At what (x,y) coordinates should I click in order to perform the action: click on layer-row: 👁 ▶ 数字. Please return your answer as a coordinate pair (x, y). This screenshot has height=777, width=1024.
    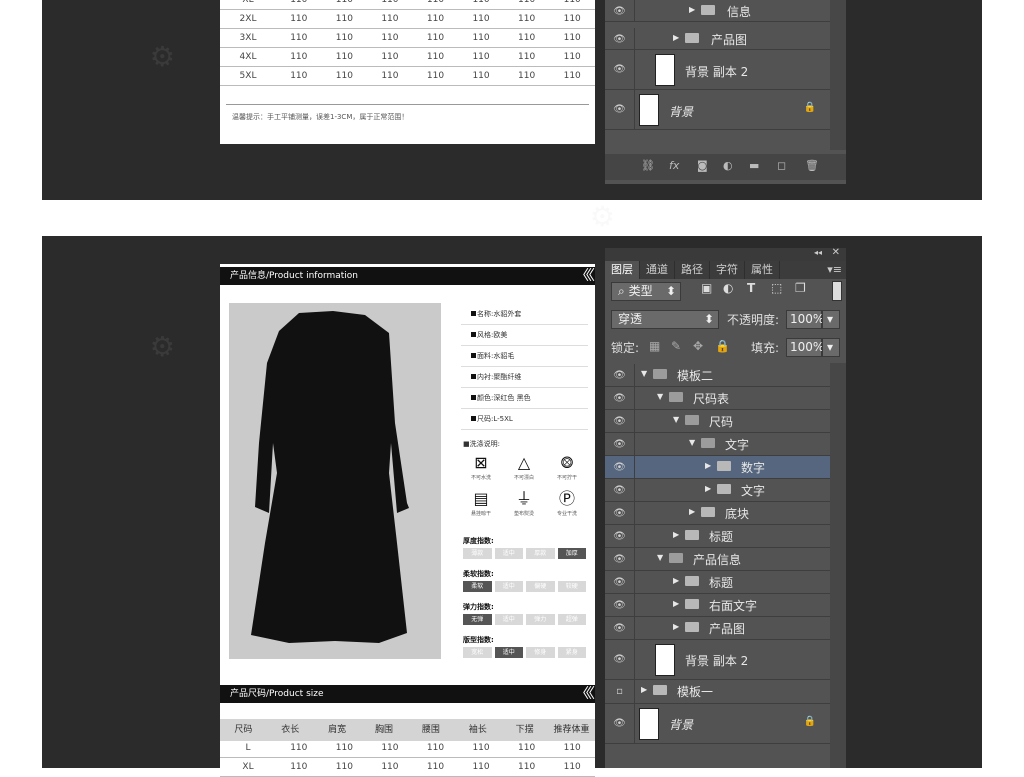
    Looking at the image, I should click on (717, 467).